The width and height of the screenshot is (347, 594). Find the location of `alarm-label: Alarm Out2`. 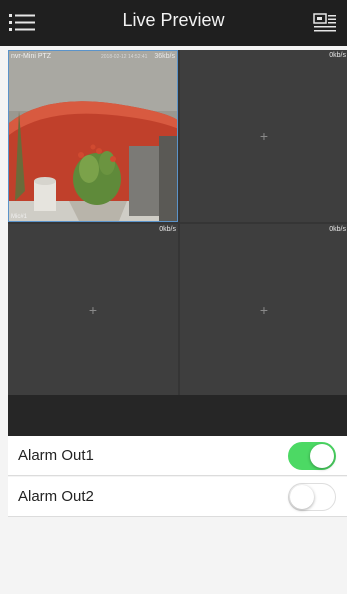

alarm-label: Alarm Out2 is located at coordinates (56, 496).